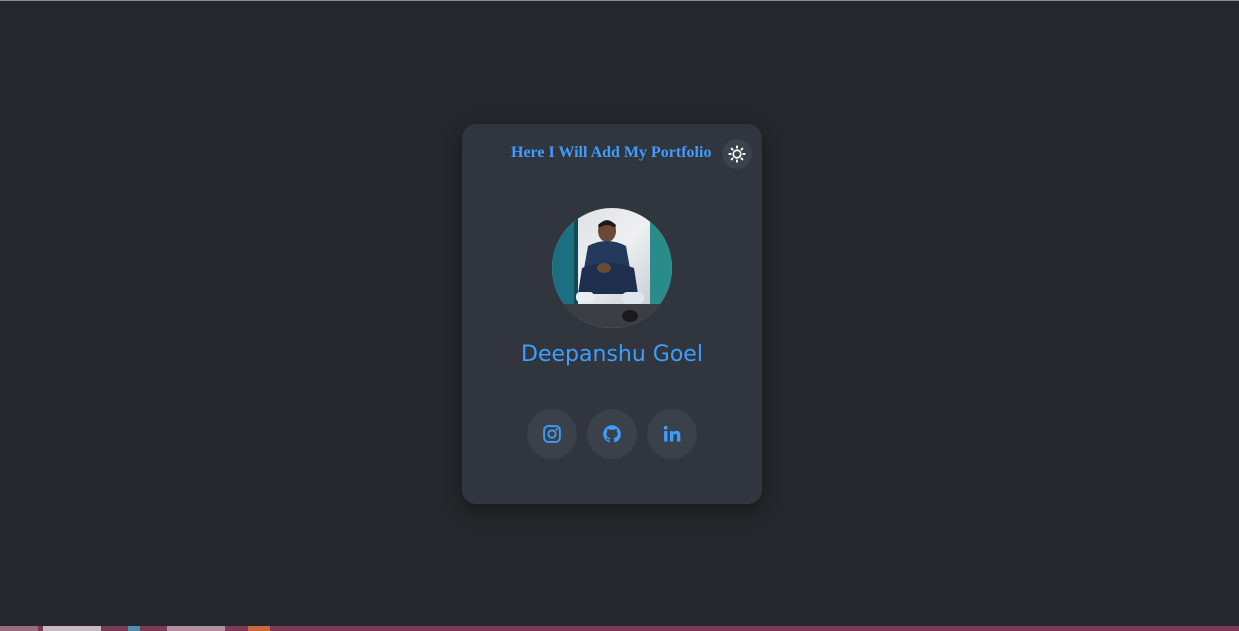 The width and height of the screenshot is (1239, 631). Describe the element at coordinates (611, 152) in the screenshot. I see `card-title: Here I Will Add My Portfolio` at that location.